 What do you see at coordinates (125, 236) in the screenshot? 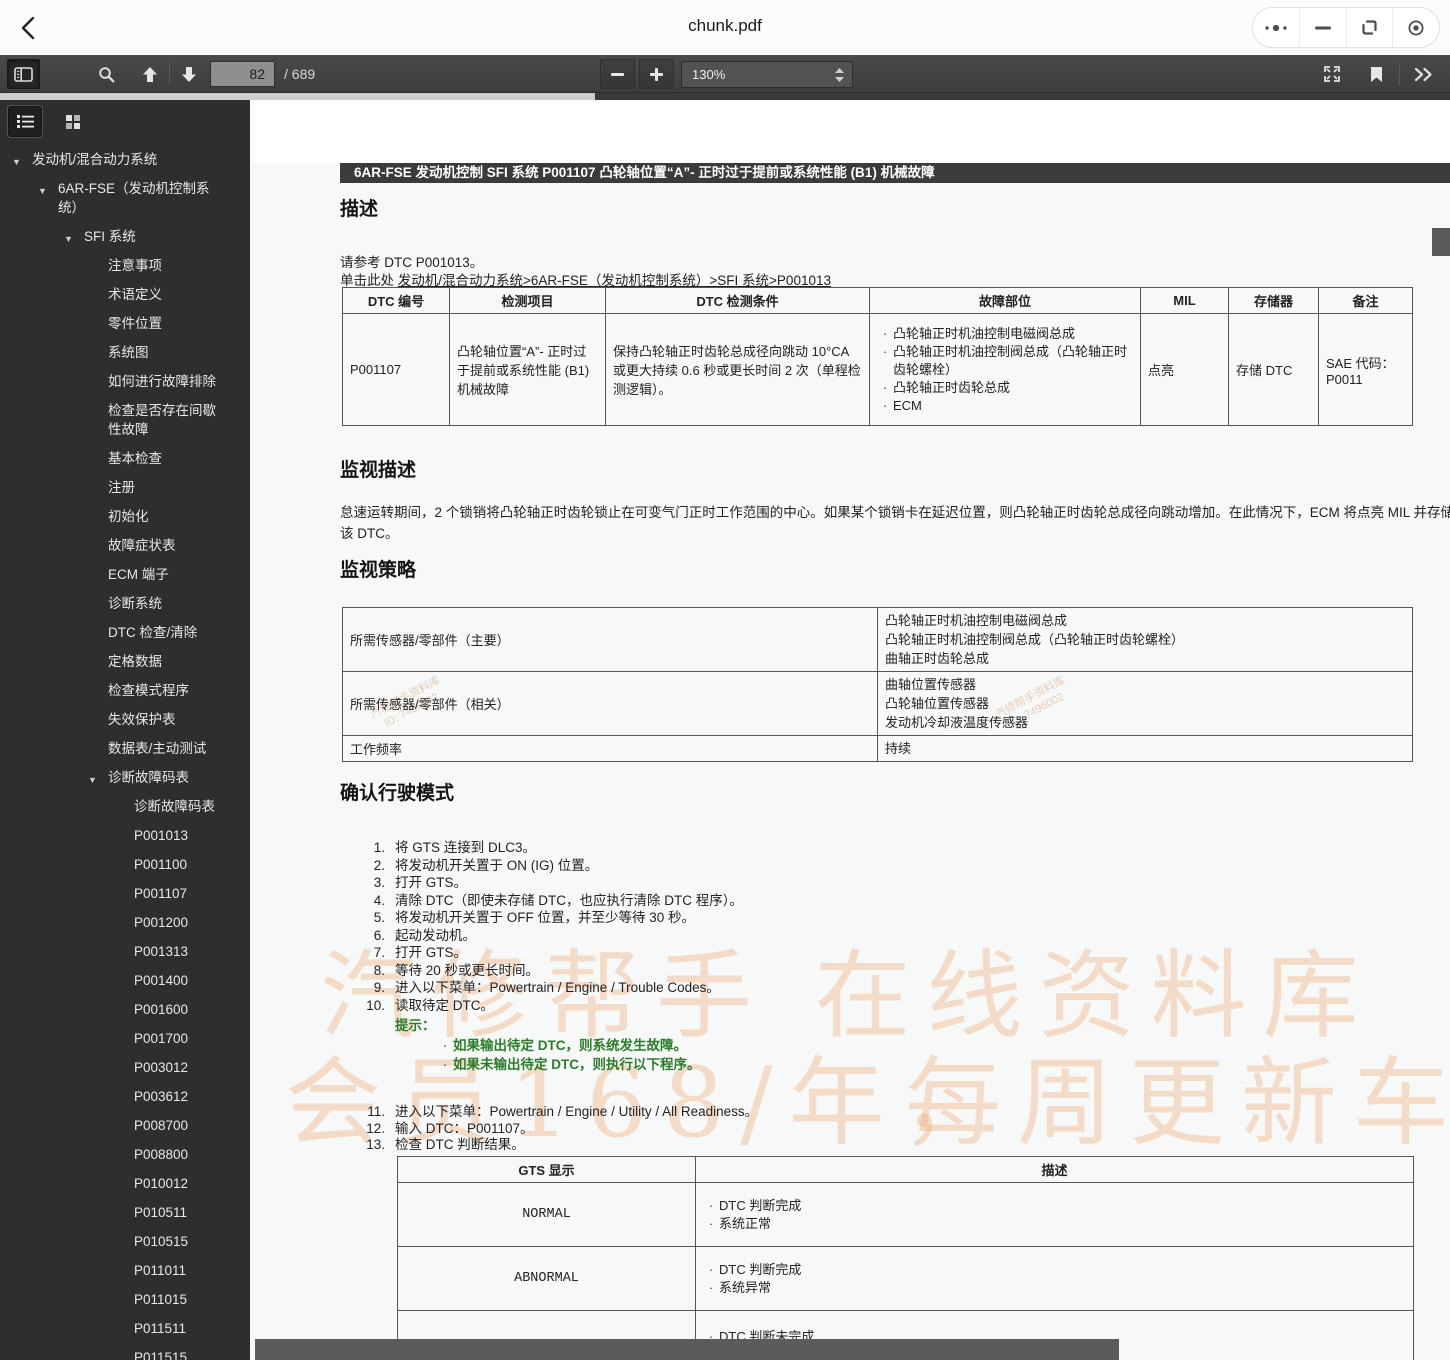
I see `outline-item: ▼ SFI 系统` at bounding box center [125, 236].